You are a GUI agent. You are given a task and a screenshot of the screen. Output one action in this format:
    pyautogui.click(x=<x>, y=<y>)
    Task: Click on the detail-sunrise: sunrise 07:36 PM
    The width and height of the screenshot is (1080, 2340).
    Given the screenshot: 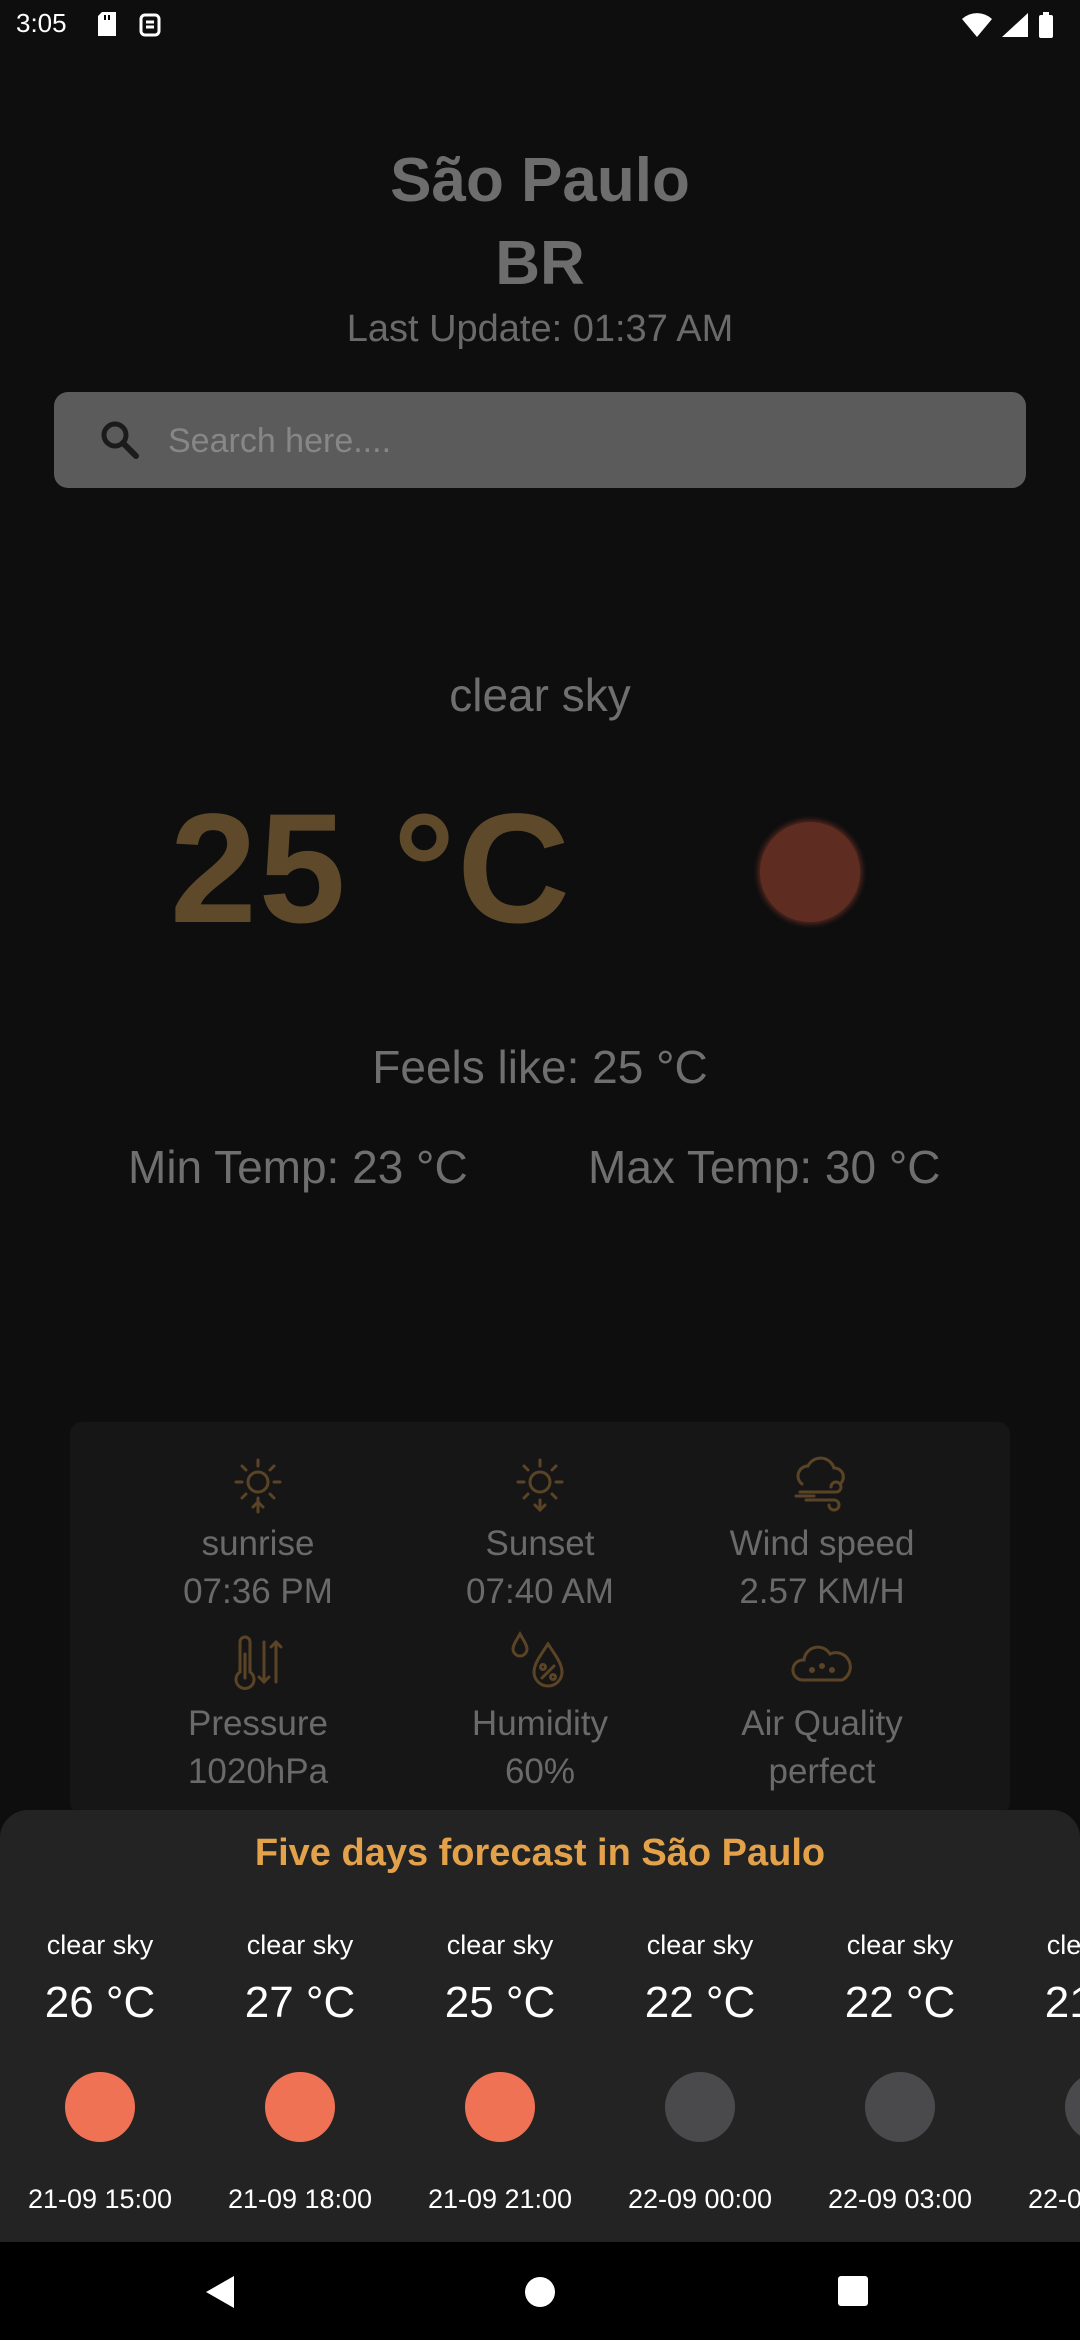 What is the action you would take?
    pyautogui.click(x=258, y=1533)
    